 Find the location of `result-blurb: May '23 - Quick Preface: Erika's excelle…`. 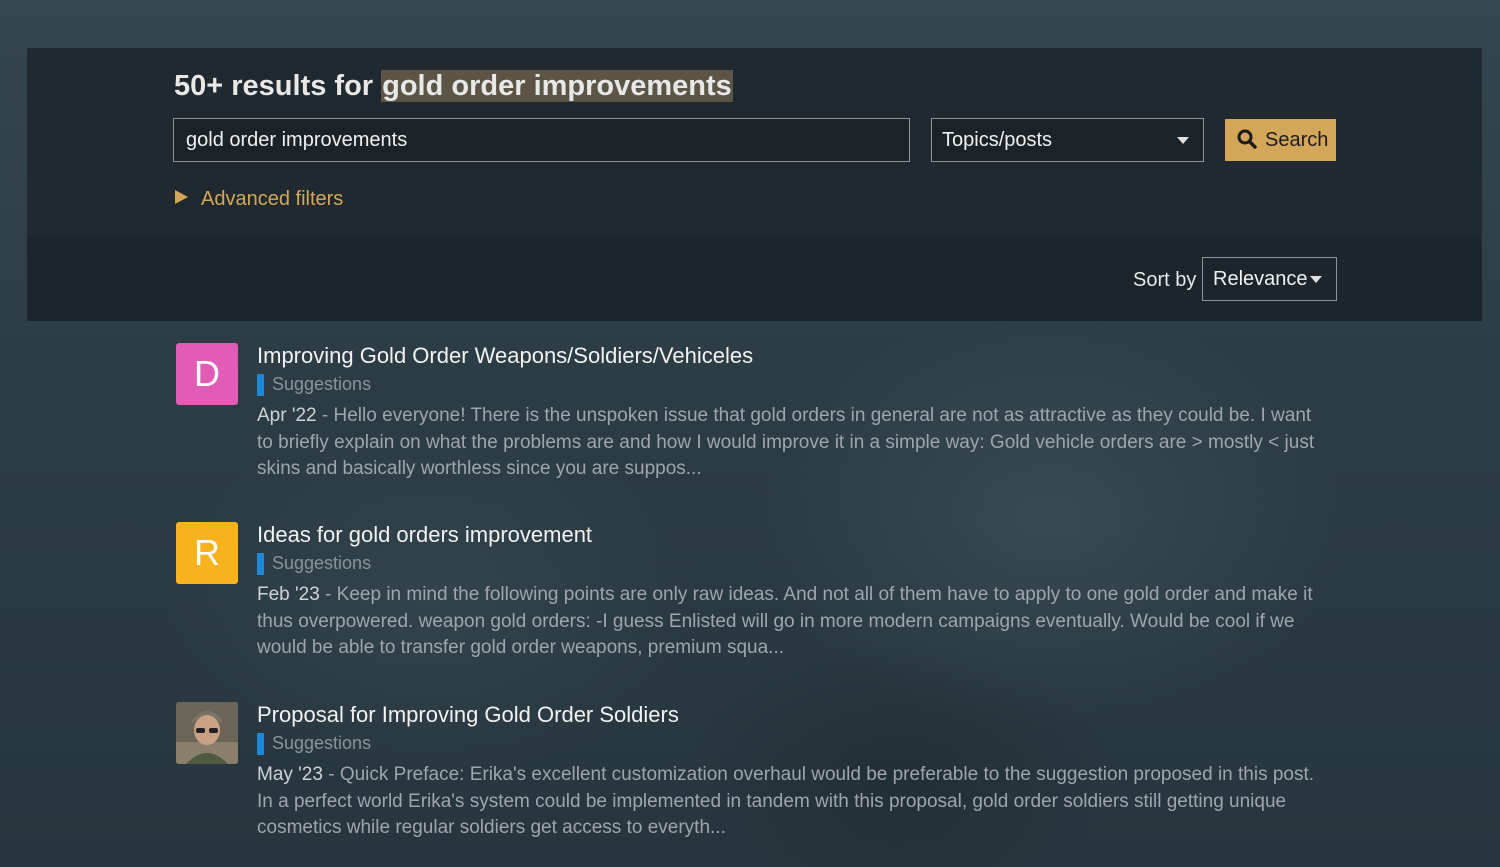

result-blurb: May '23 - Quick Preface: Erika's excelle… is located at coordinates (792, 802).